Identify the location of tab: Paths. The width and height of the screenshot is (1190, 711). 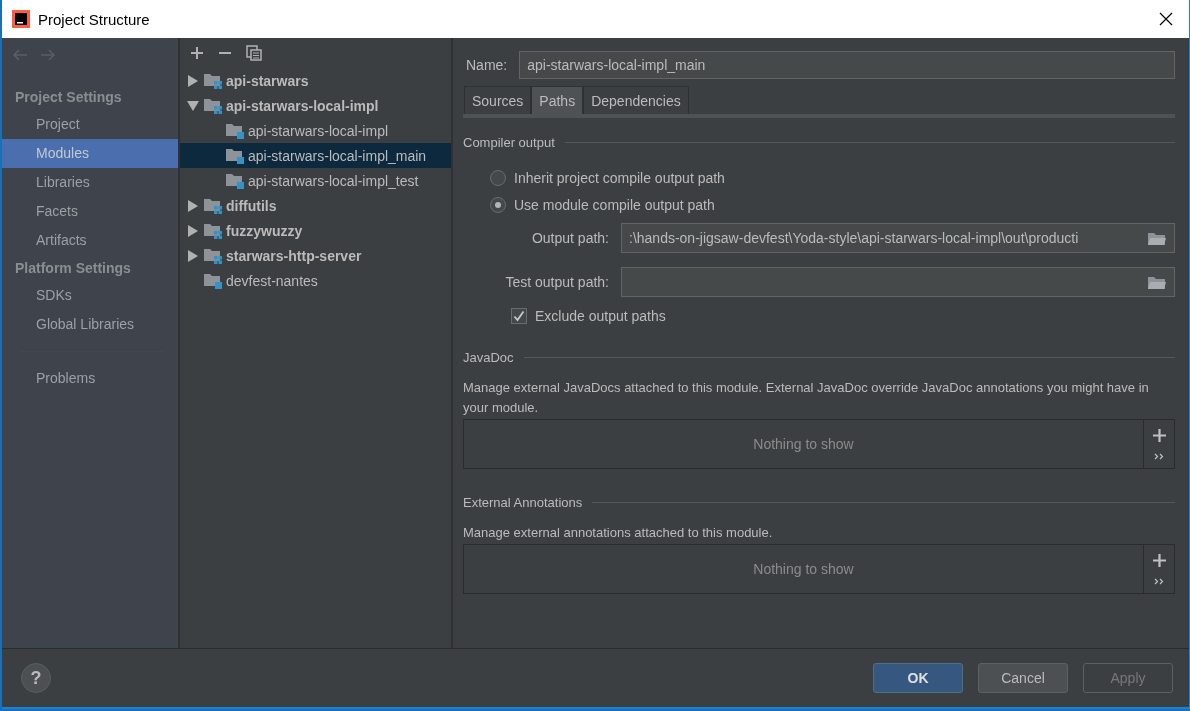
(557, 100).